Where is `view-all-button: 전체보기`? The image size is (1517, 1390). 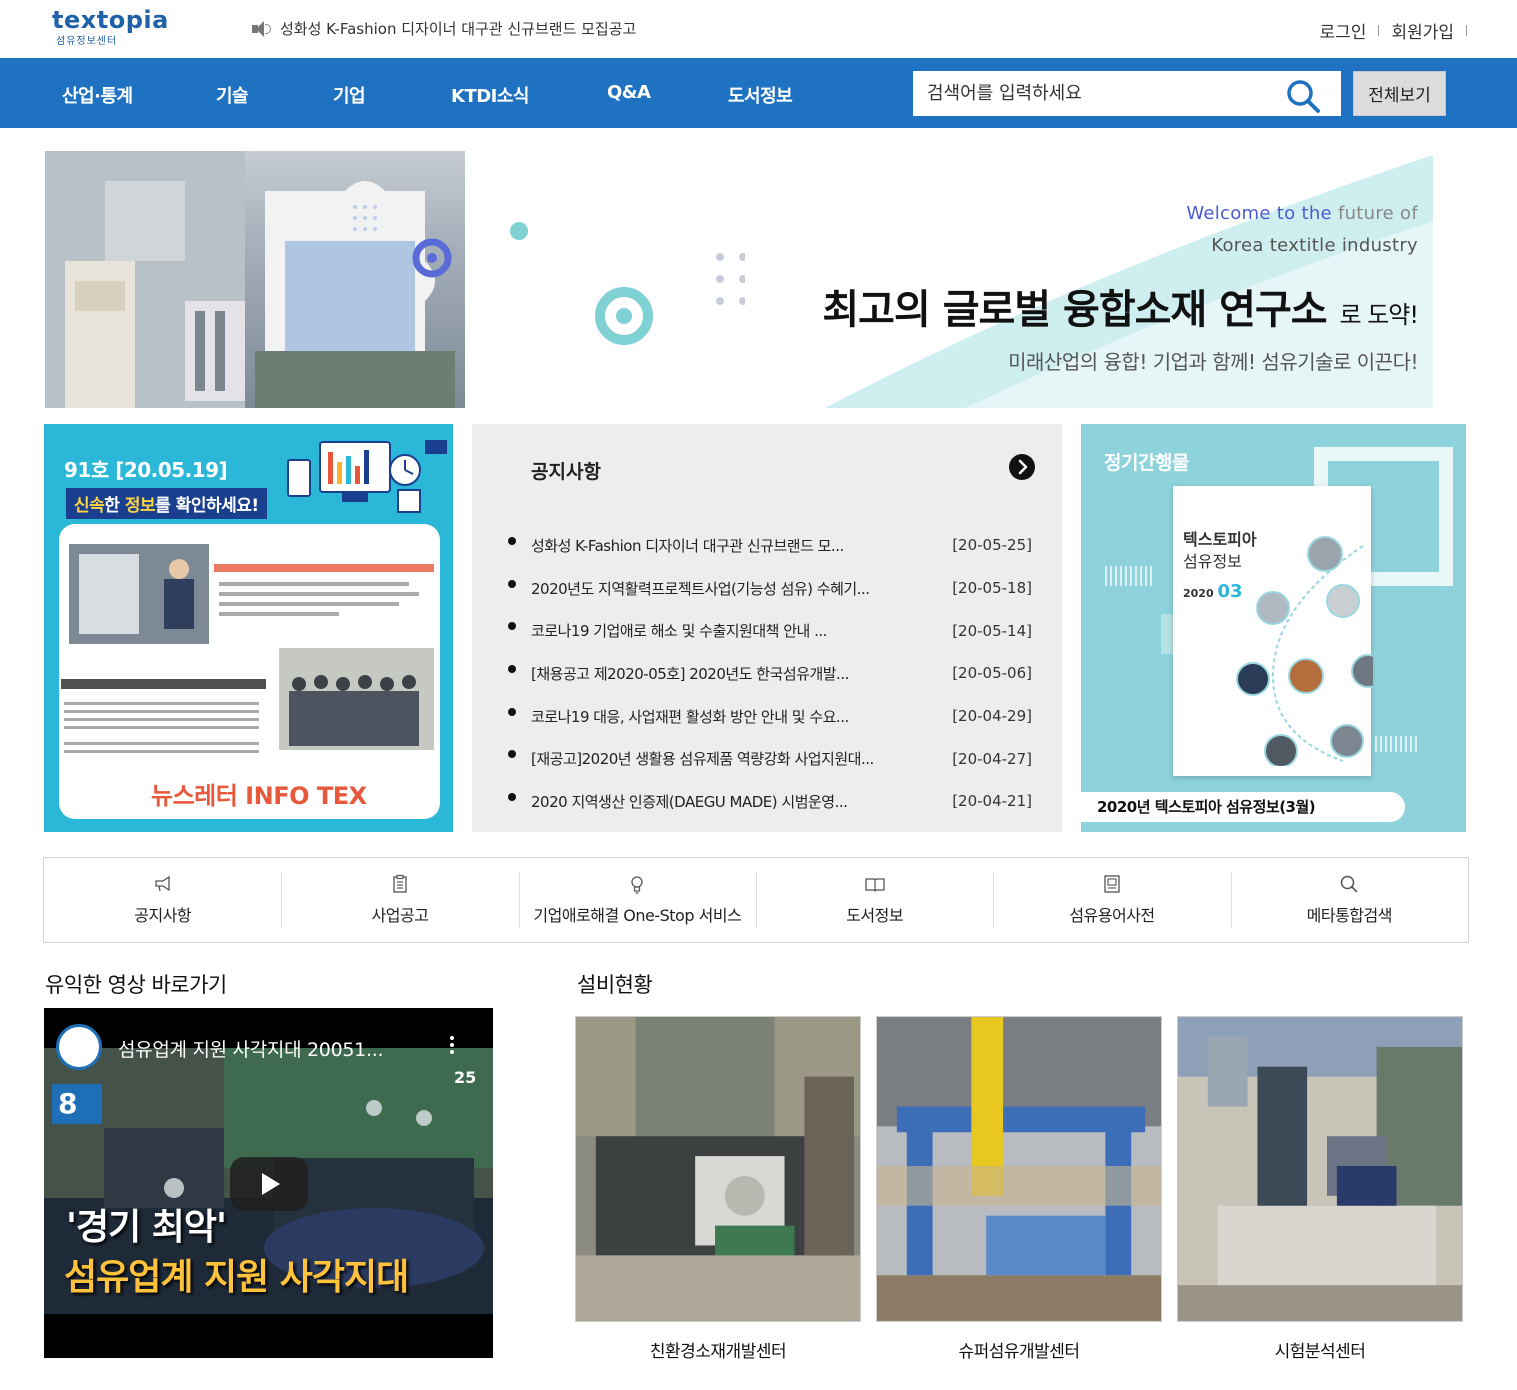
view-all-button: 전체보기 is located at coordinates (1399, 93).